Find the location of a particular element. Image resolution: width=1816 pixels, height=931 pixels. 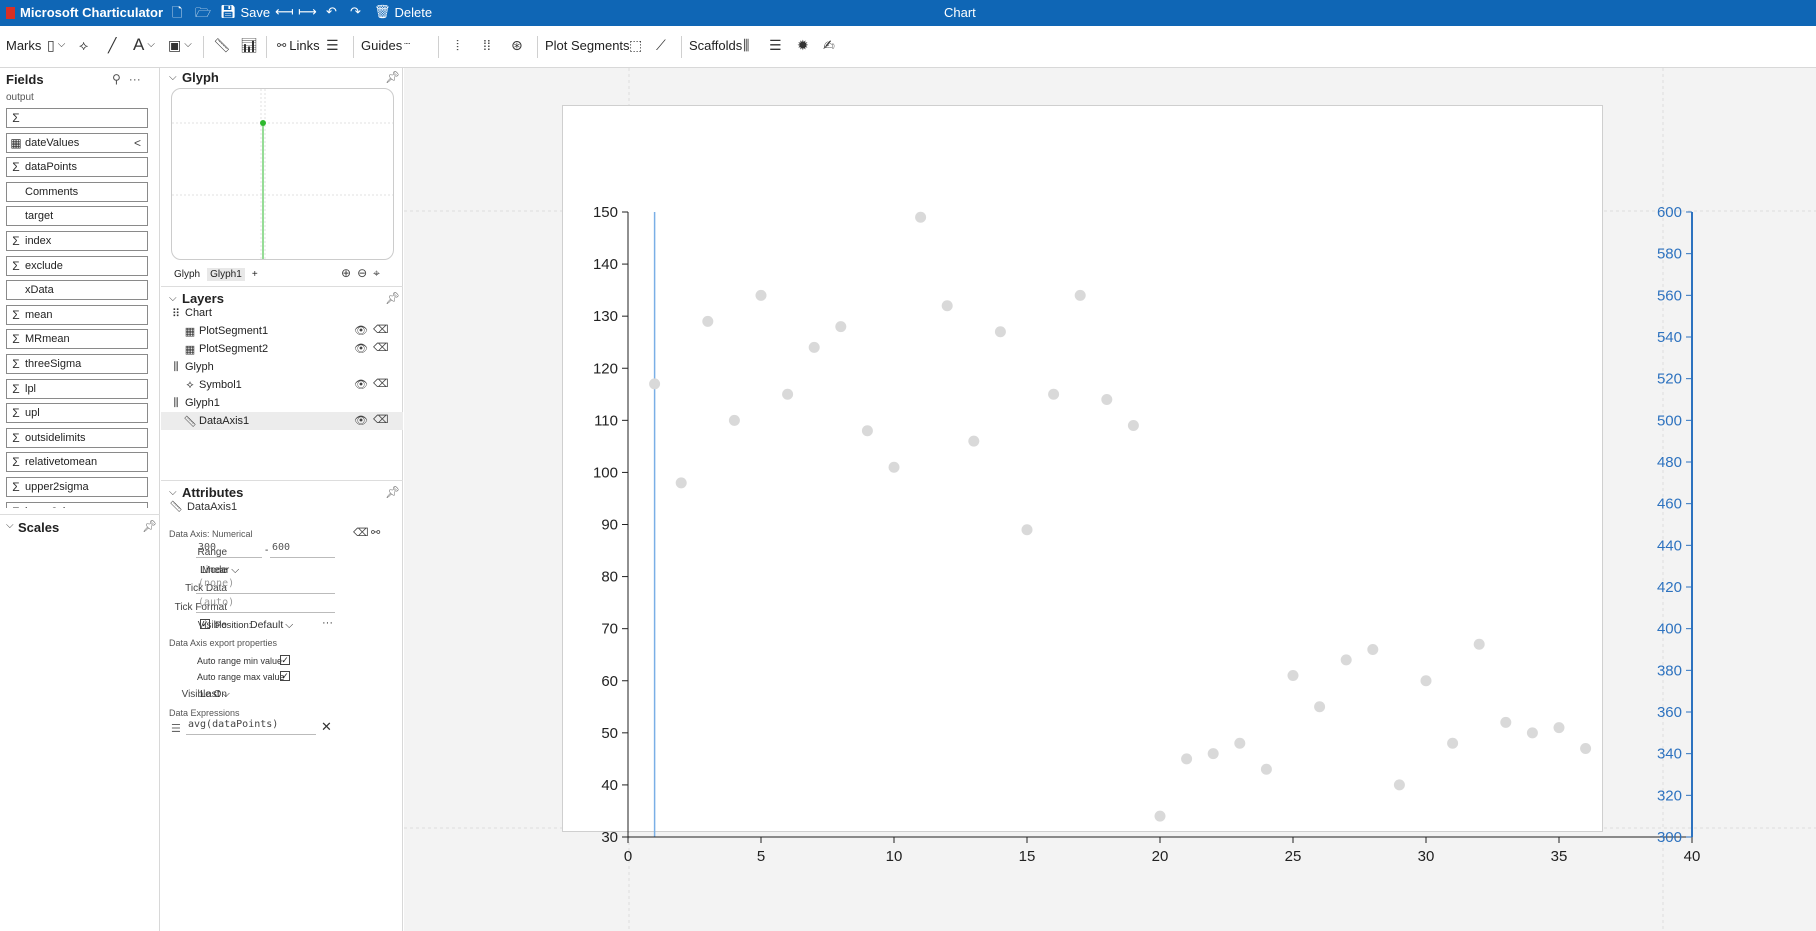

position-dropdown: Default ⌵ is located at coordinates (271, 625).